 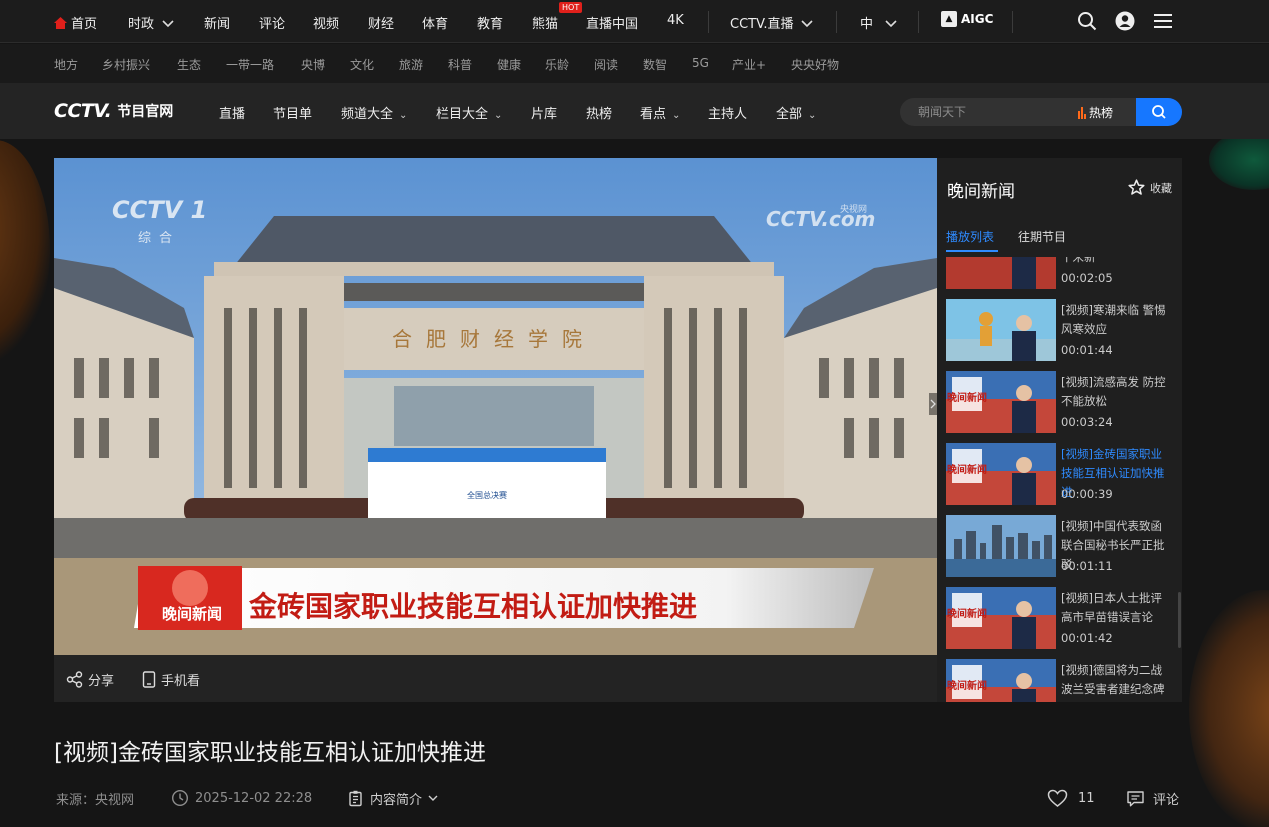 What do you see at coordinates (159, 210) in the screenshot?
I see `channel-logo: CCTV 1` at bounding box center [159, 210].